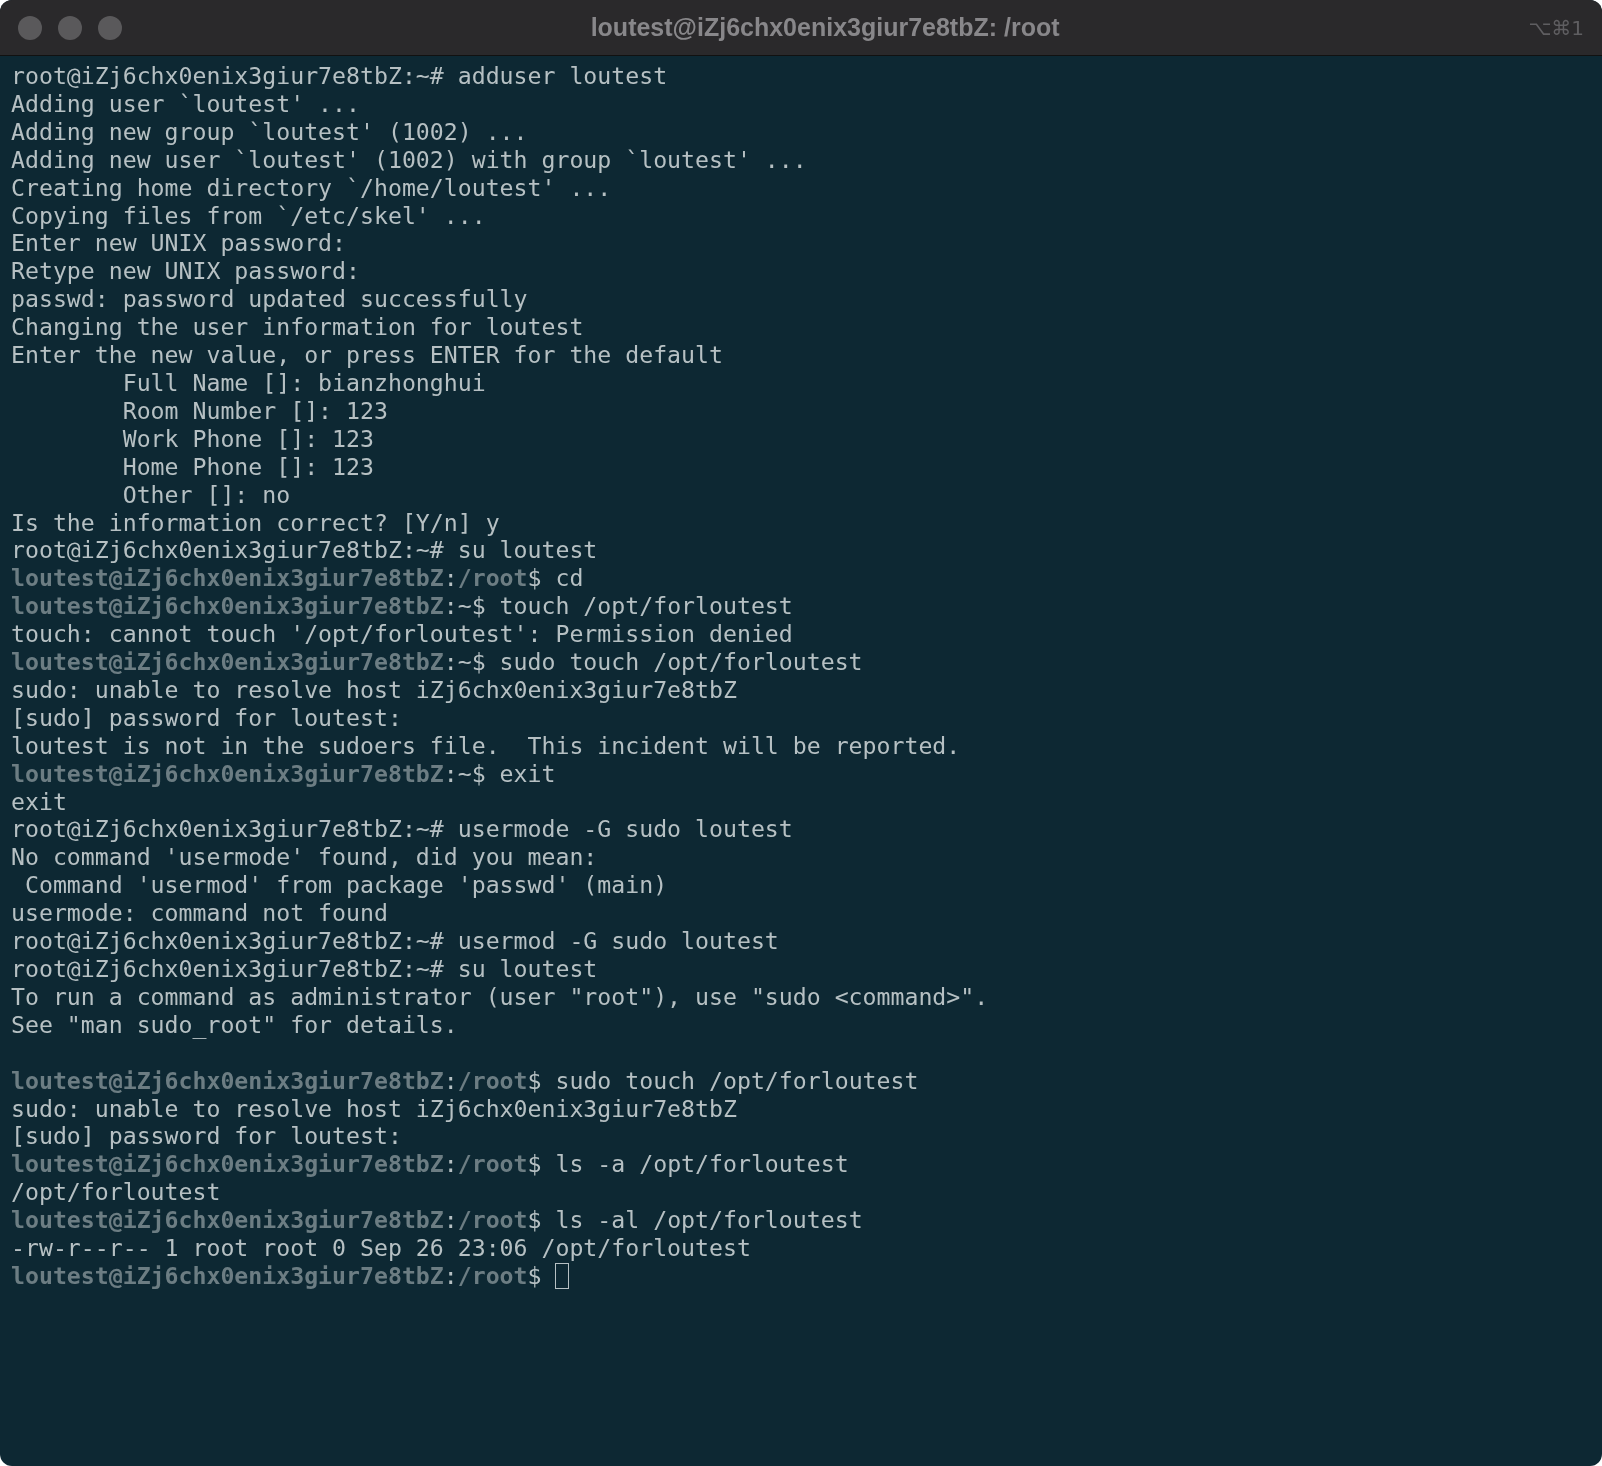  Describe the element at coordinates (116, 1192) in the screenshot. I see `terminal-line: /opt/forloutest` at that location.